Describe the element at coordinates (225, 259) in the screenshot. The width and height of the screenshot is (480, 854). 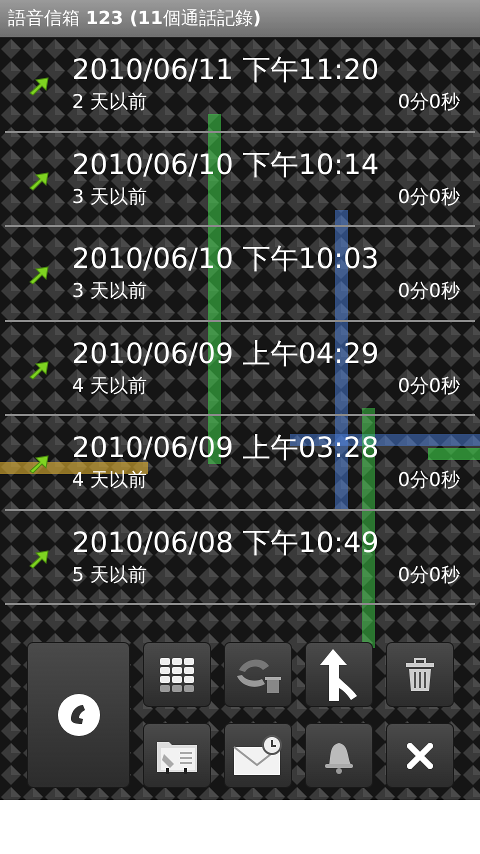
I see `call-date: 2010/06/10 下午10:03` at that location.